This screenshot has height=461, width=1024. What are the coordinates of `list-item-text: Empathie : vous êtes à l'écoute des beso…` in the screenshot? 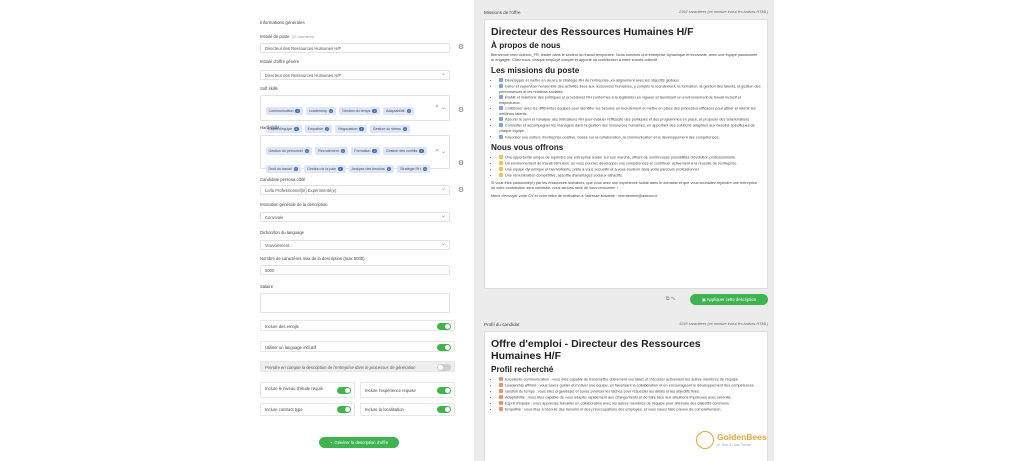 It's located at (613, 409).